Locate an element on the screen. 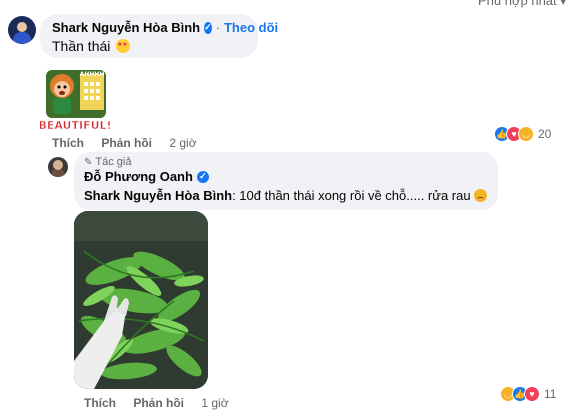 Image resolution: width=580 pixels, height=418 pixels. reaction-count: 20 is located at coordinates (545, 134).